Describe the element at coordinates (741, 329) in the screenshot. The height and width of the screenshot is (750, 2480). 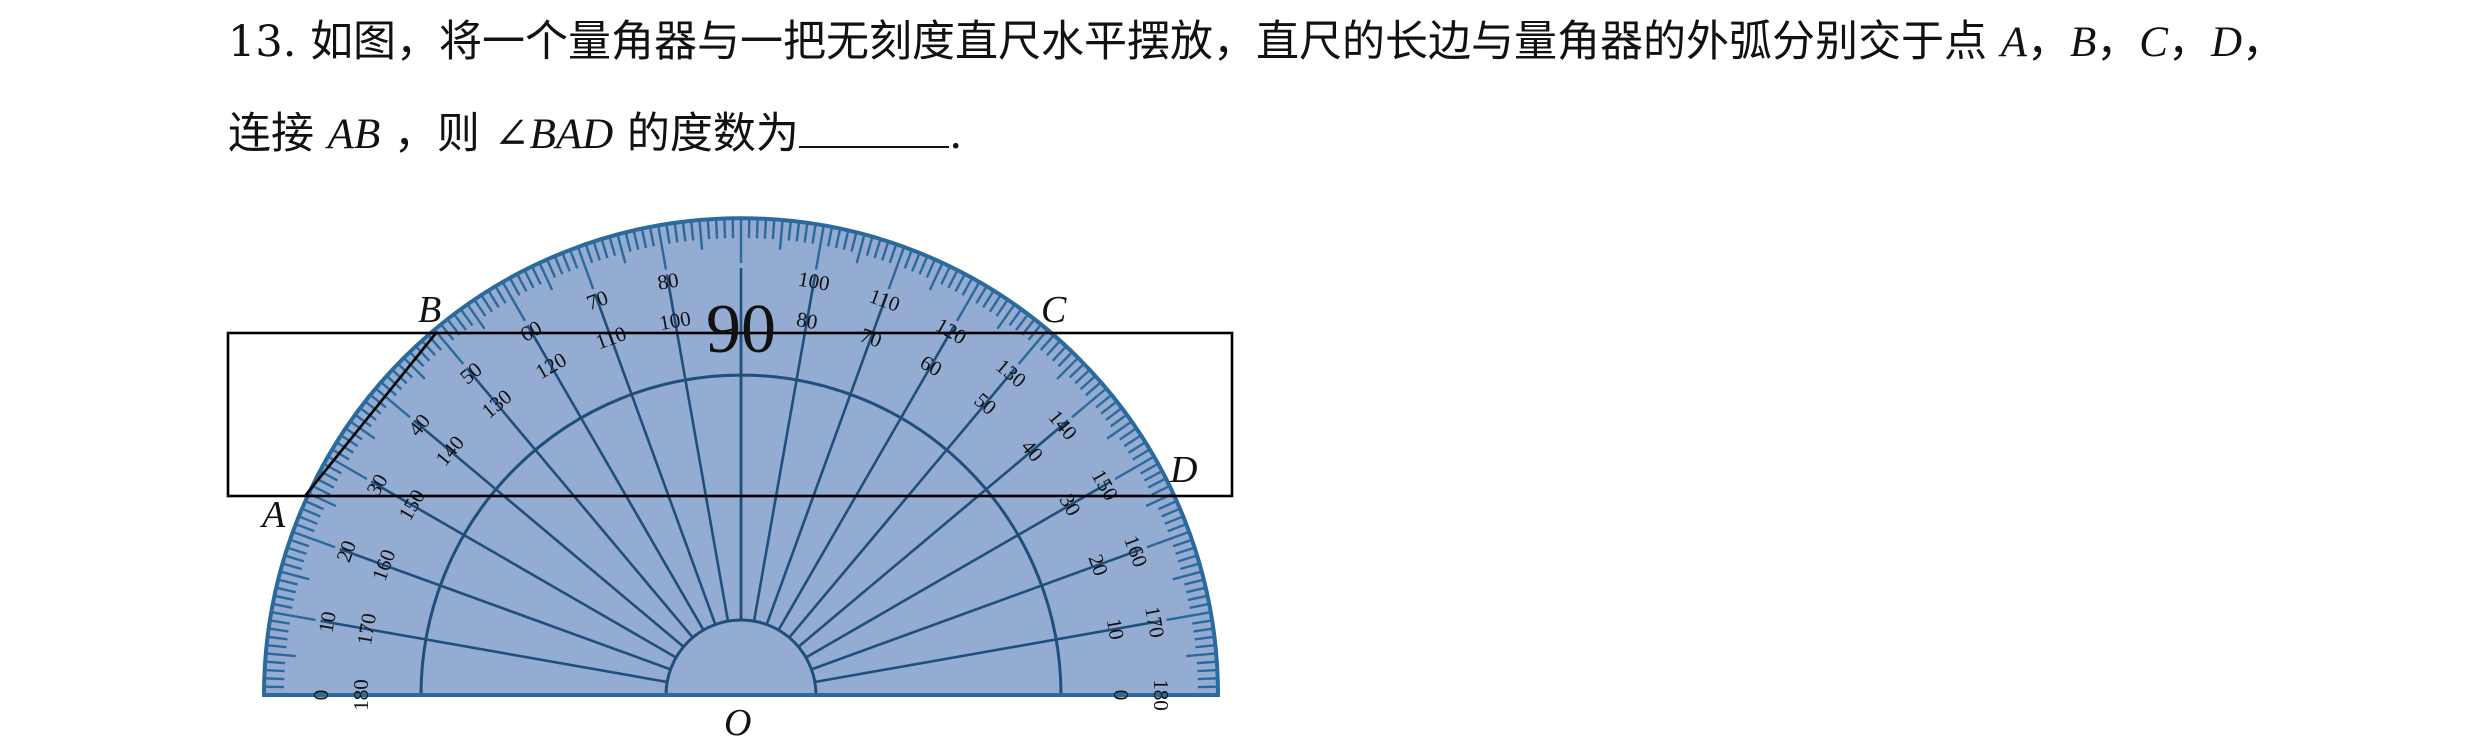
I see `center-number-90: 90` at that location.